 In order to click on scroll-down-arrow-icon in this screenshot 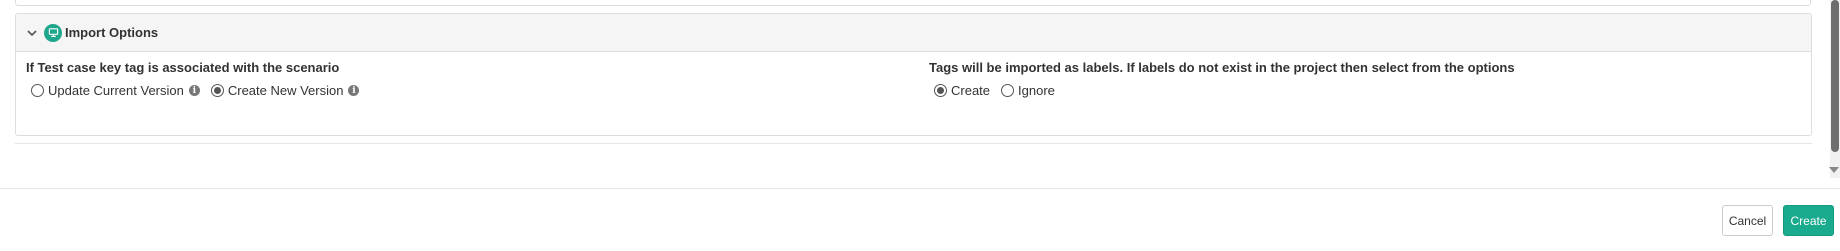, I will do `click(1834, 170)`.